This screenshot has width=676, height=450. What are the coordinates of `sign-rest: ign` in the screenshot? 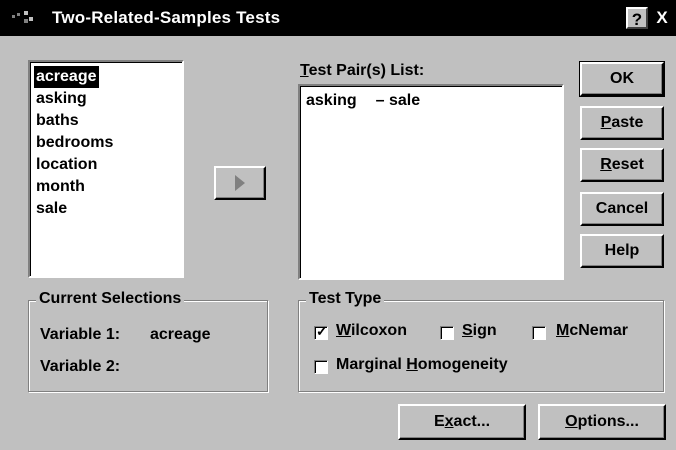 It's located at (484, 330).